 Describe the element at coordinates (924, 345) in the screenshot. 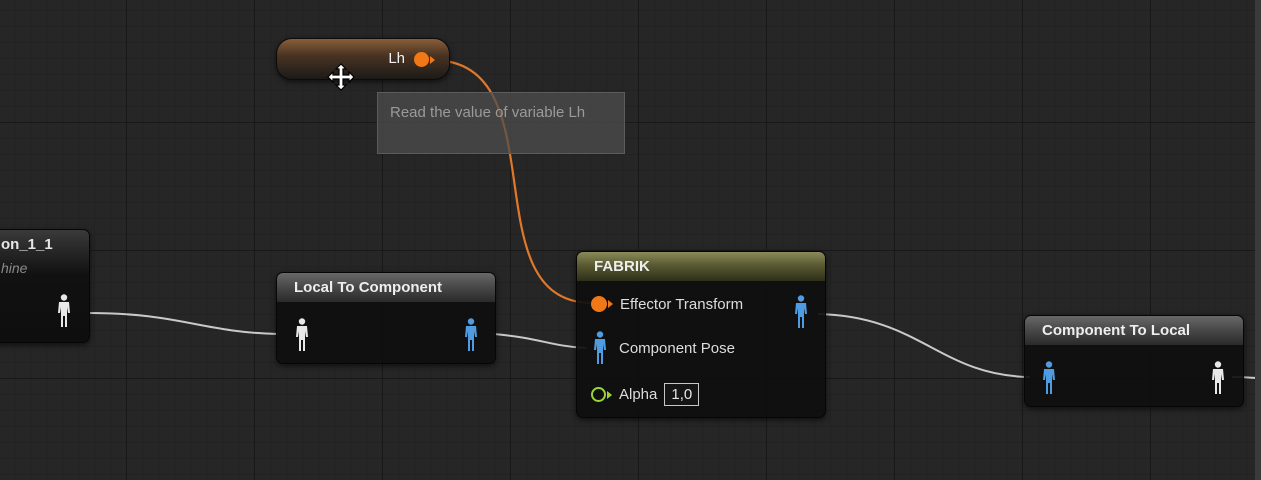

I see `wire-fabrik-to-component` at that location.